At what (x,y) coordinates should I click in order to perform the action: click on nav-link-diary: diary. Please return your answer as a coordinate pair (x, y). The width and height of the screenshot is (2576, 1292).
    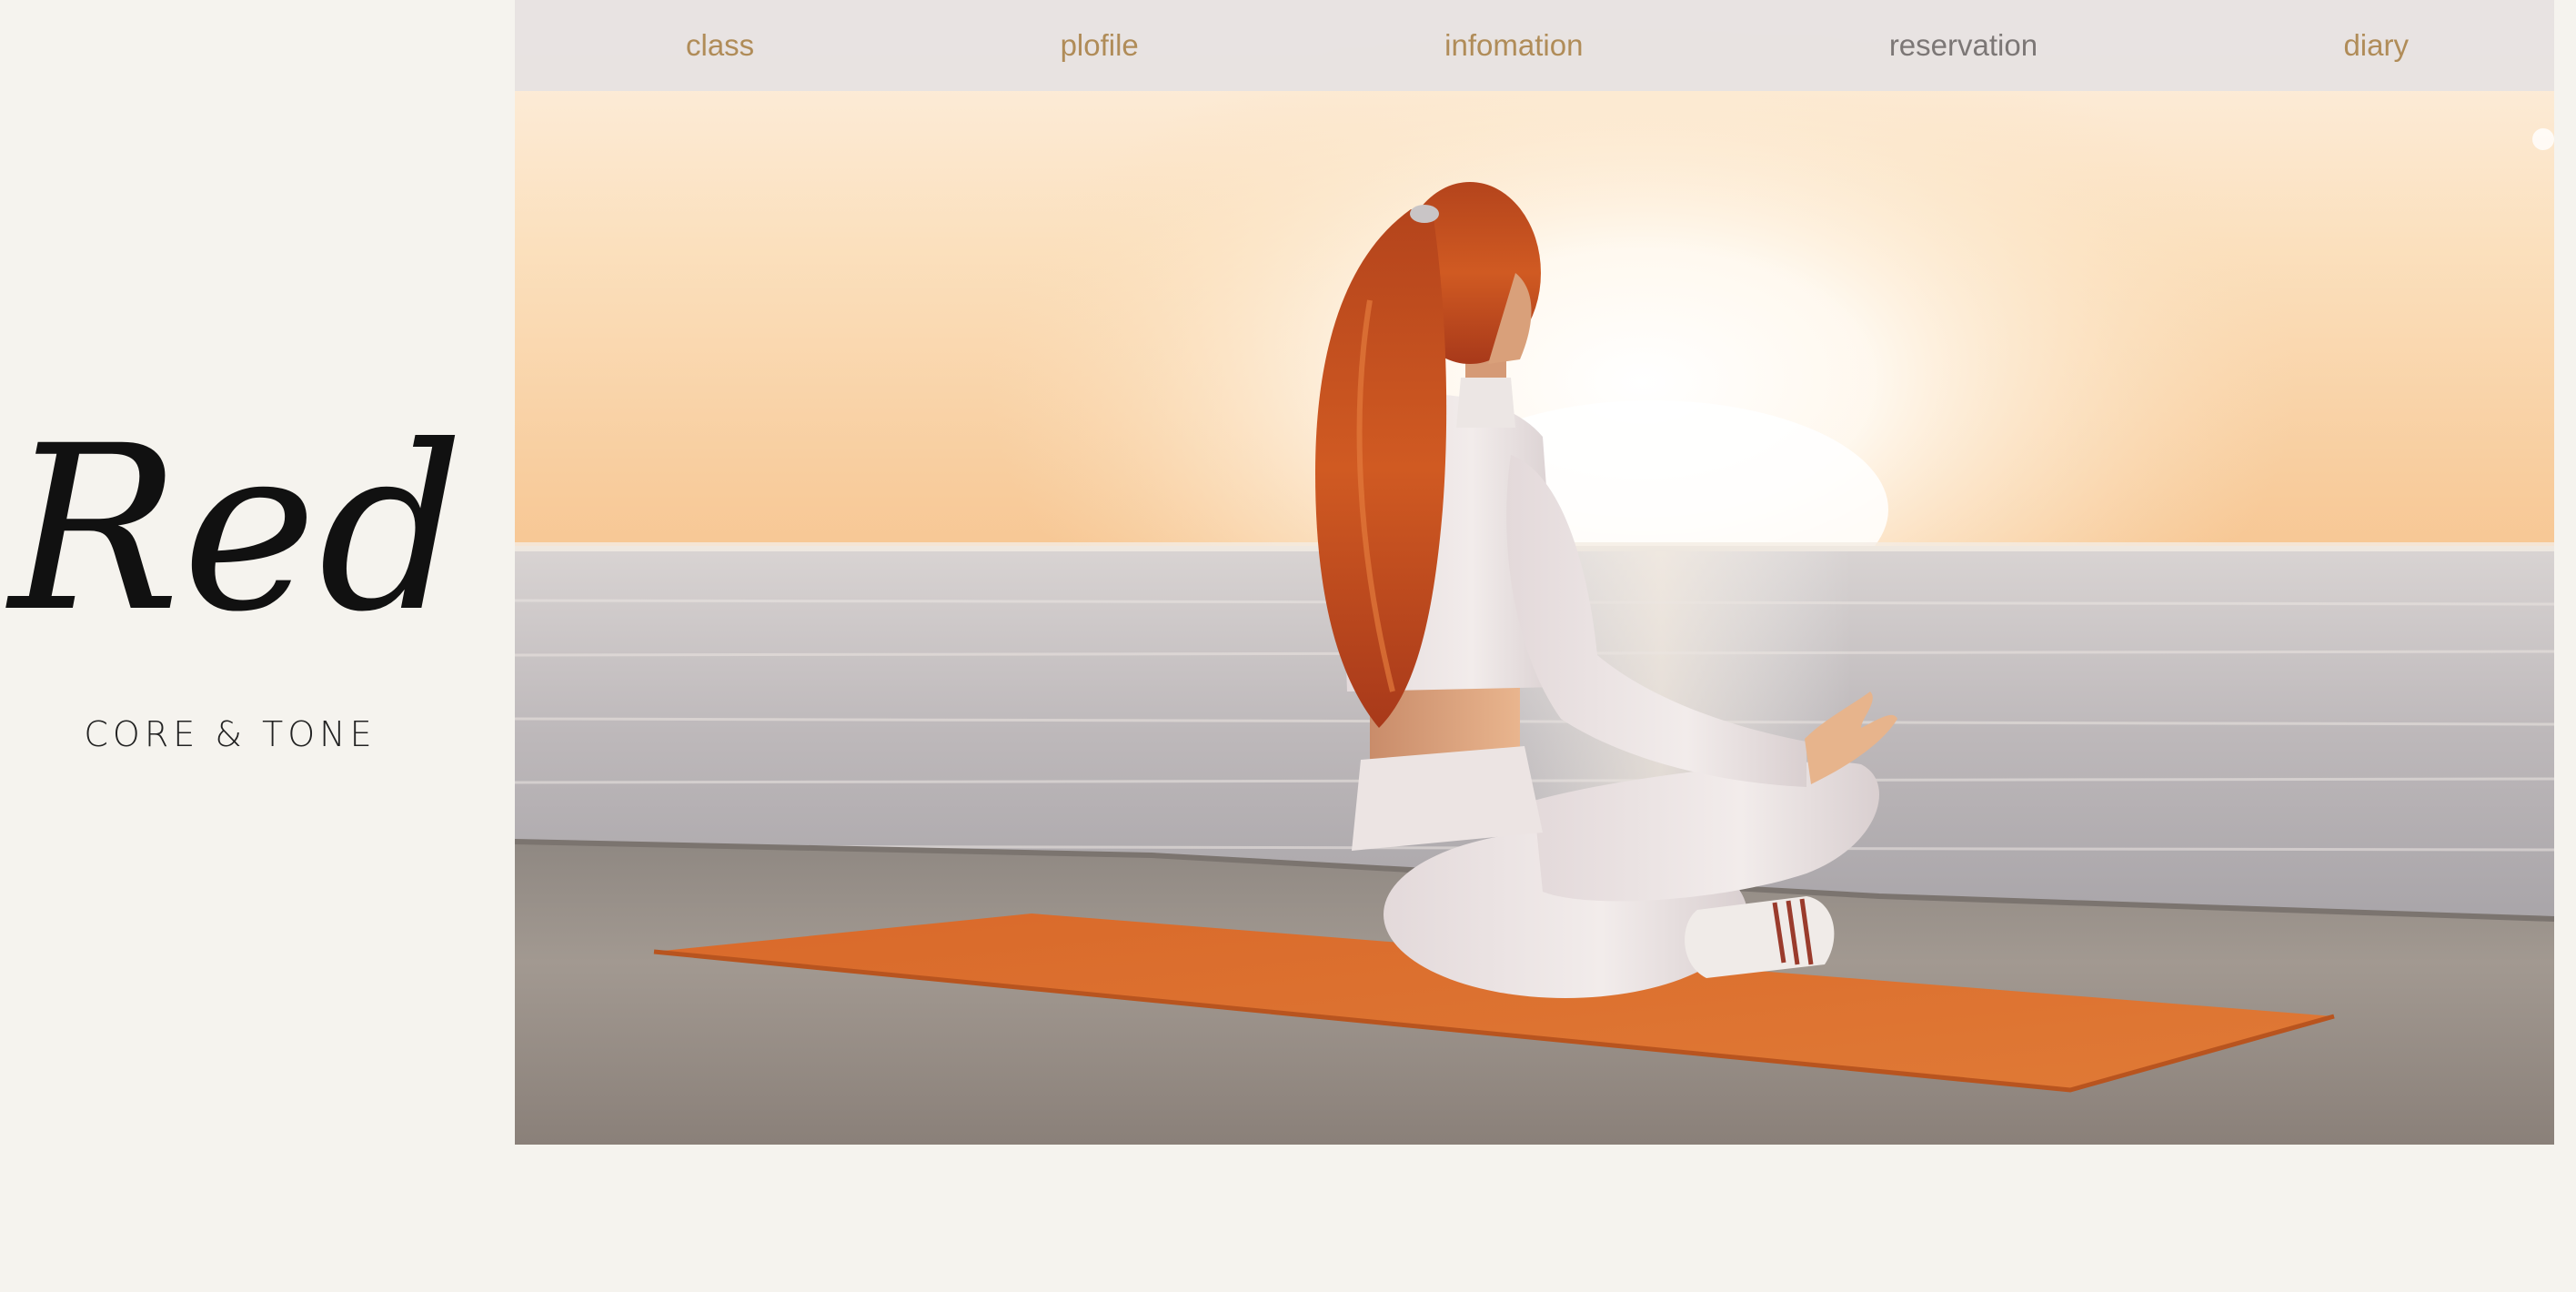
    Looking at the image, I should click on (2376, 45).